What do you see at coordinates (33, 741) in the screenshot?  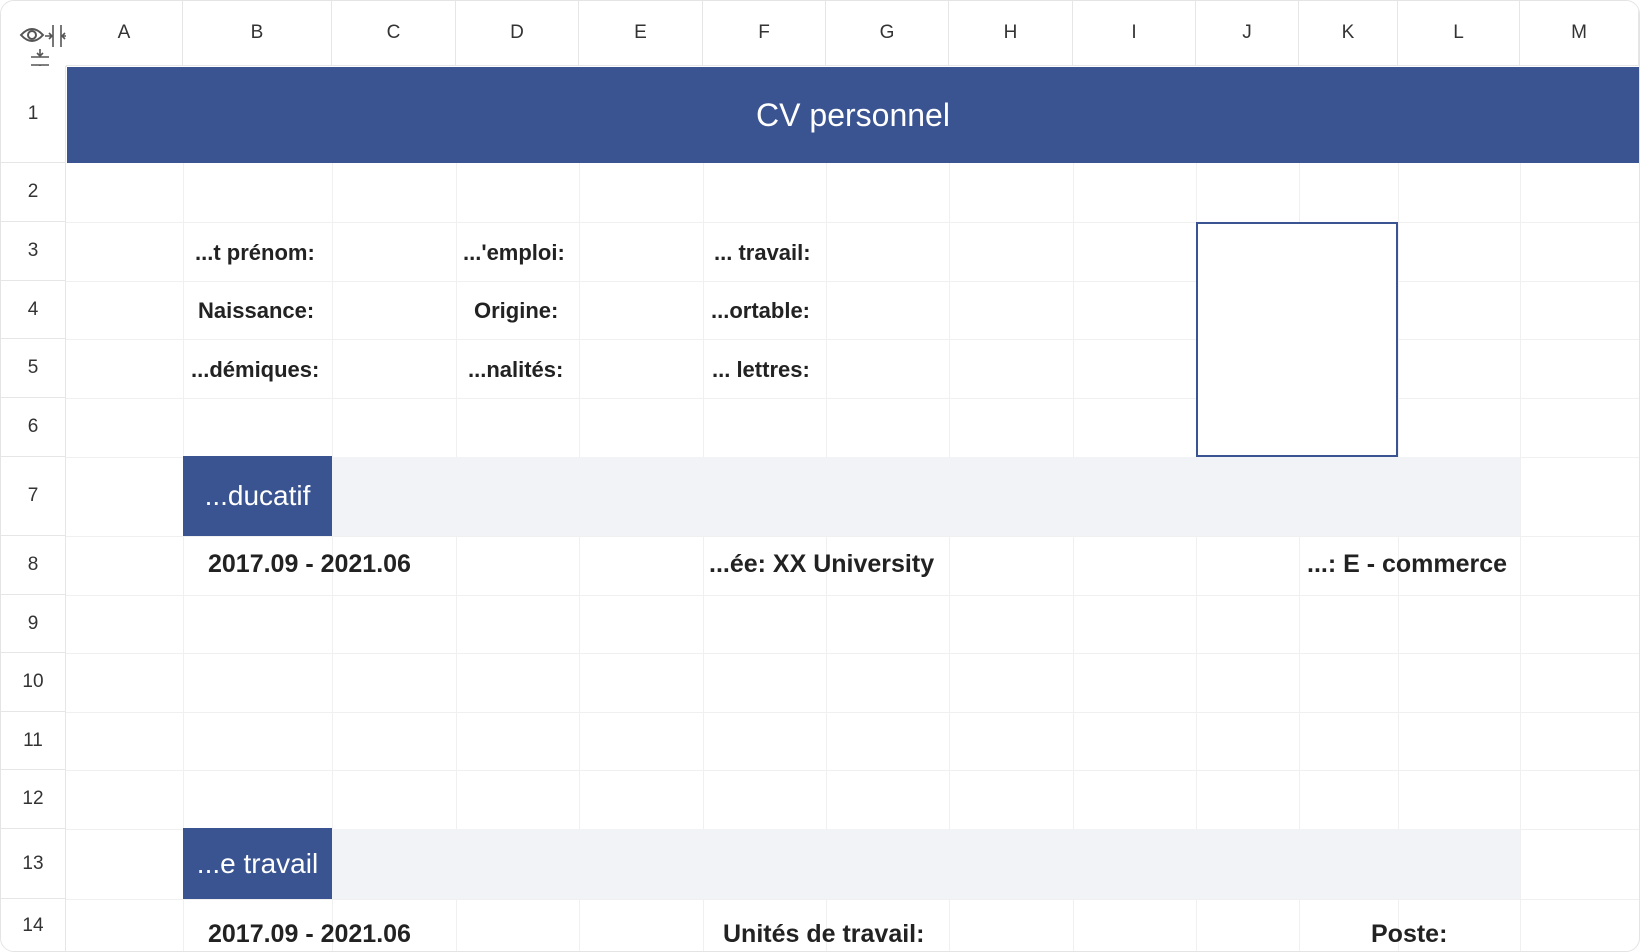 I see `row-header-11: 11` at bounding box center [33, 741].